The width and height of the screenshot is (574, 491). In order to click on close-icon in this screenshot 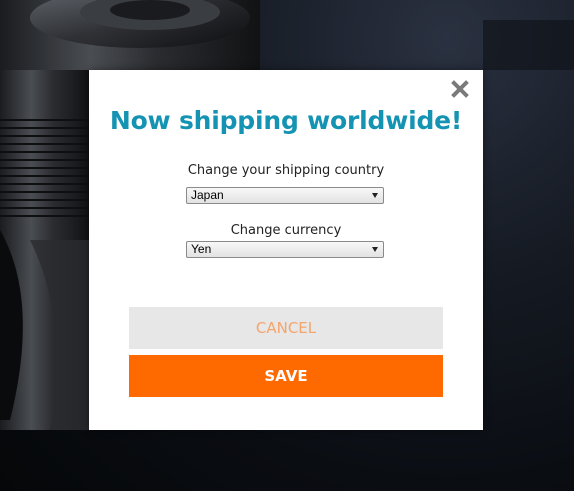, I will do `click(460, 89)`.